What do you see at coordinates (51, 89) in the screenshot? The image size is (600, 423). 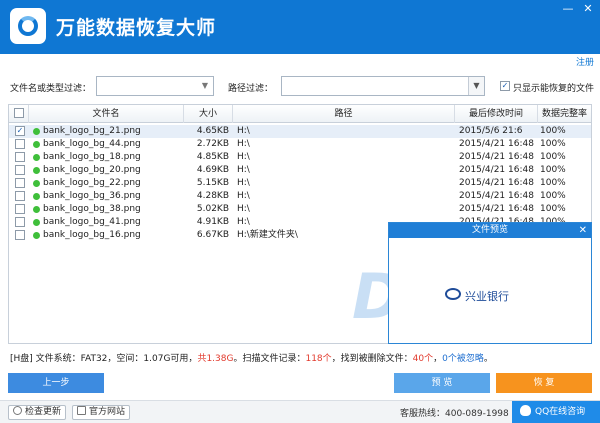 I see `filename-filter-label: 文件名或类型过滤：` at bounding box center [51, 89].